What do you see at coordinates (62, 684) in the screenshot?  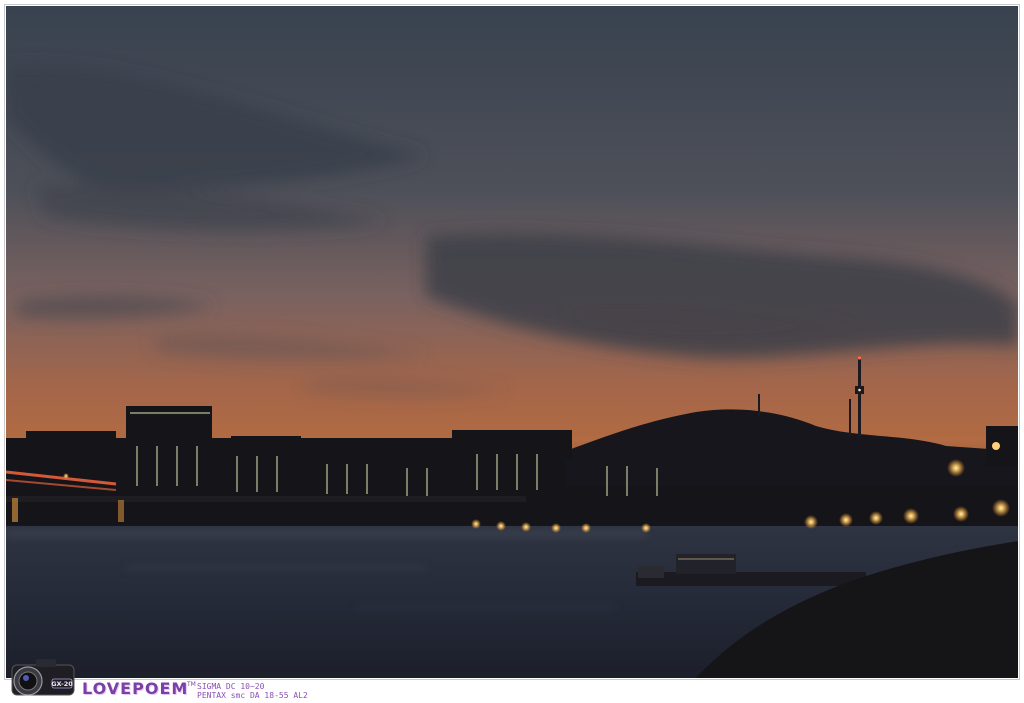 I see `camera-model-label: GX-20` at bounding box center [62, 684].